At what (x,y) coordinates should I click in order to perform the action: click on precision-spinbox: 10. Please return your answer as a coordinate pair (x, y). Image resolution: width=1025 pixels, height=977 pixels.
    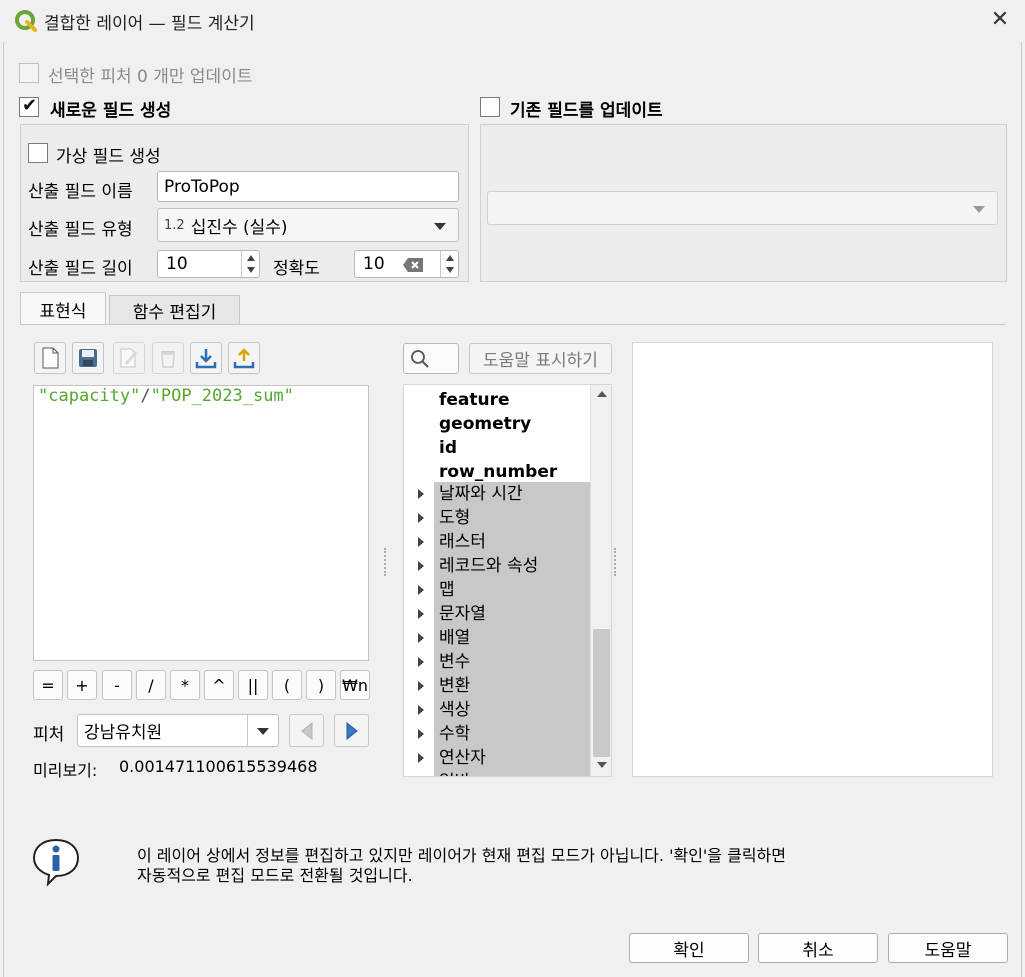
    Looking at the image, I should click on (406, 264).